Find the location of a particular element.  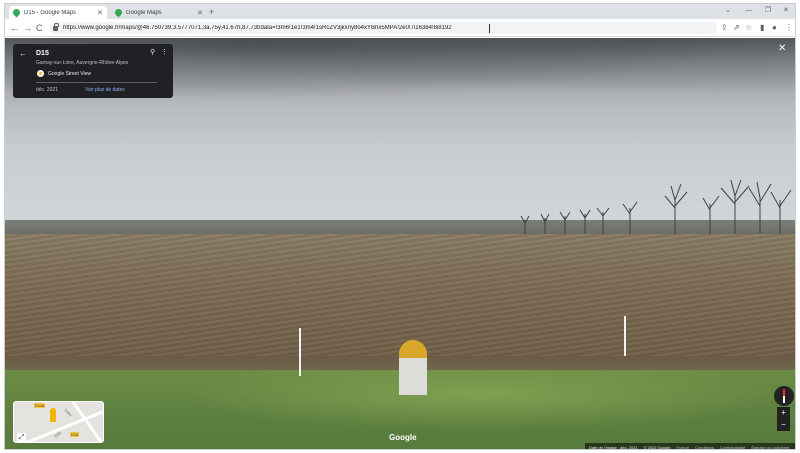

tree-row is located at coordinates (656, 208).